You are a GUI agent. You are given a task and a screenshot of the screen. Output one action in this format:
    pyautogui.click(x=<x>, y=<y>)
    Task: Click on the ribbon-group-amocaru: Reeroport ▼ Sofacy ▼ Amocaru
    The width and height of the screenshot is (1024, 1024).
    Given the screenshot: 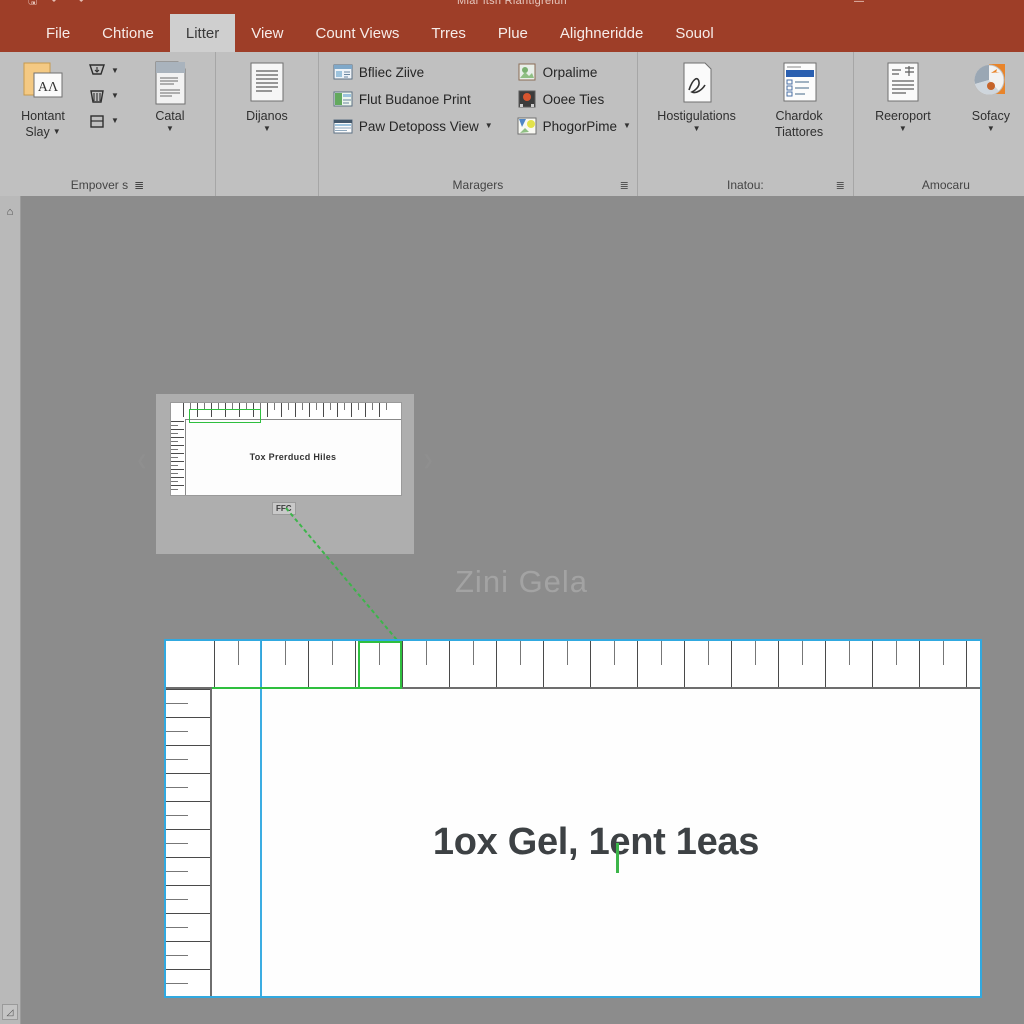 What is the action you would take?
    pyautogui.click(x=939, y=124)
    